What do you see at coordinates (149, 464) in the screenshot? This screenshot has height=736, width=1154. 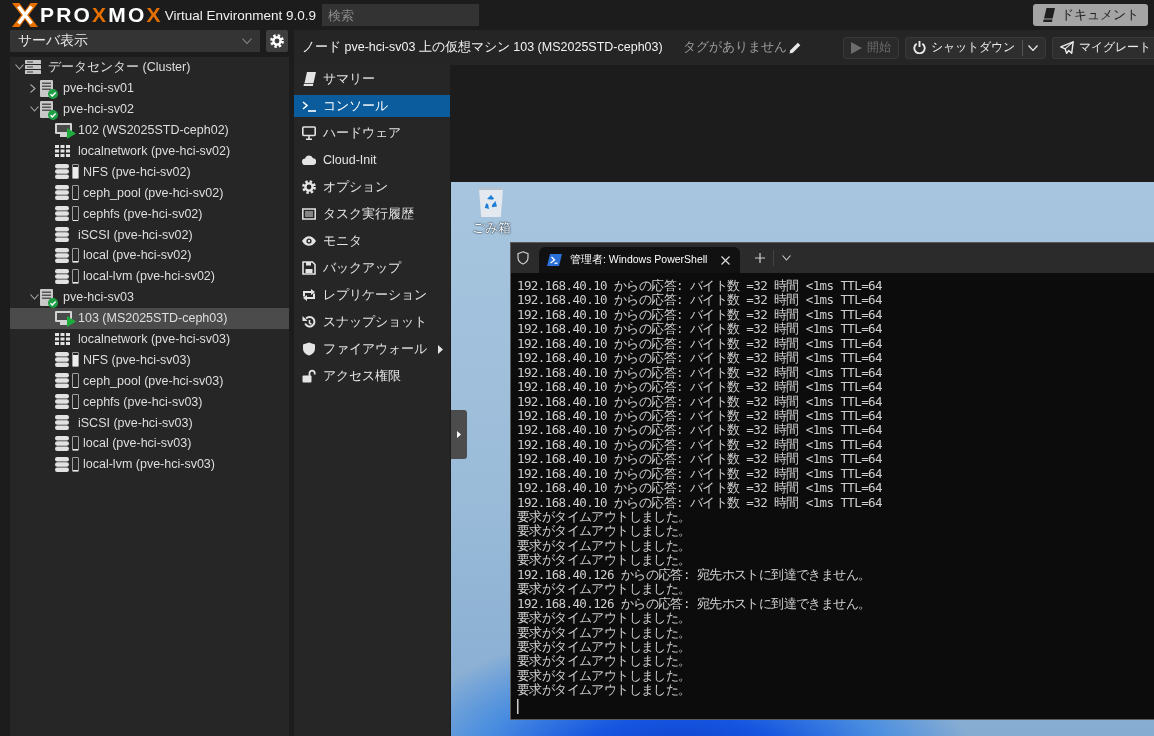 I see `tree-item: local-lvm (pve-hci-sv03)` at bounding box center [149, 464].